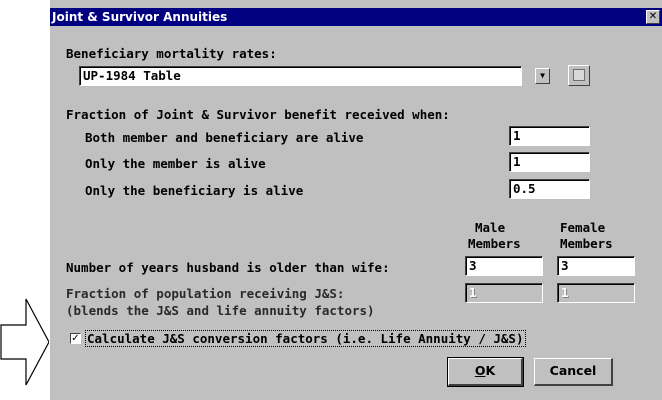 The height and width of the screenshot is (400, 662). Describe the element at coordinates (542, 76) in the screenshot. I see `dropdown-arrow-icon: ▼` at that location.